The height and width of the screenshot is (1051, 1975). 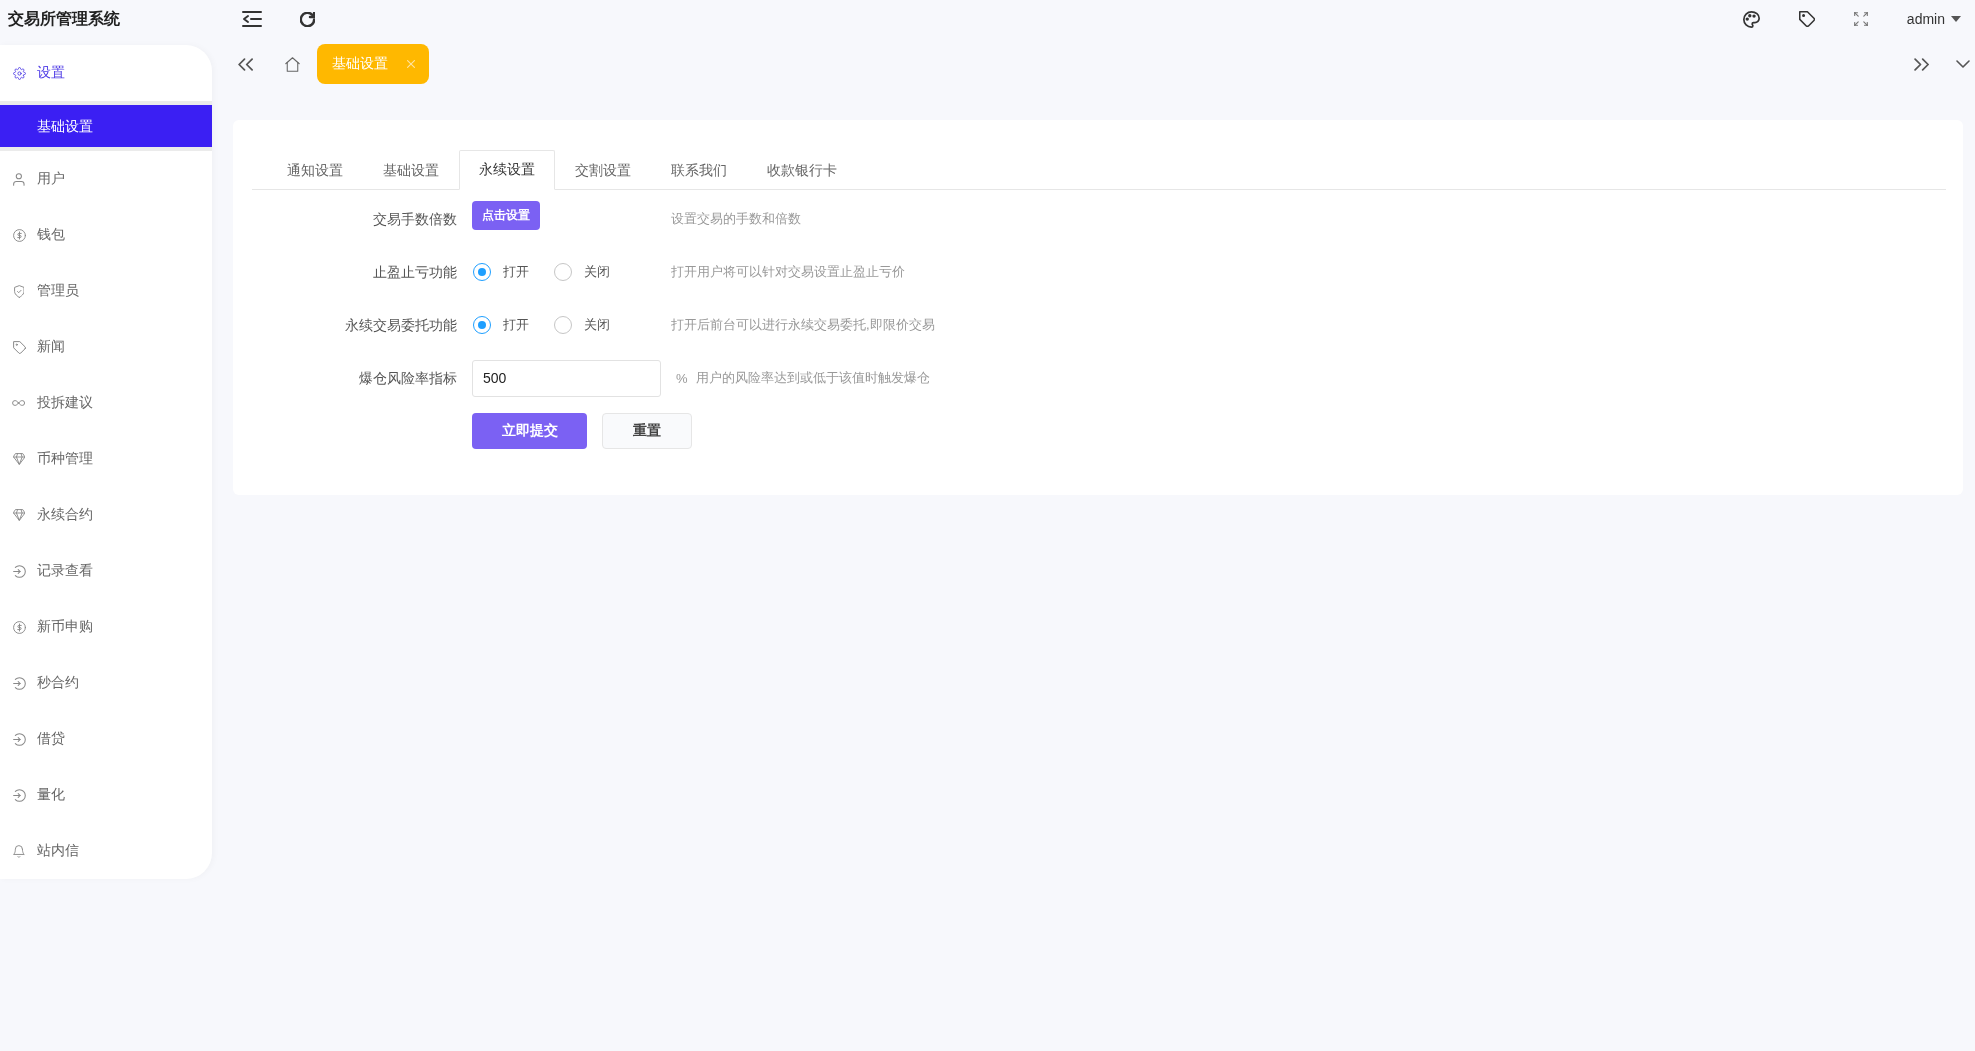 I want to click on chevron-down-icon, so click(x=1963, y=64).